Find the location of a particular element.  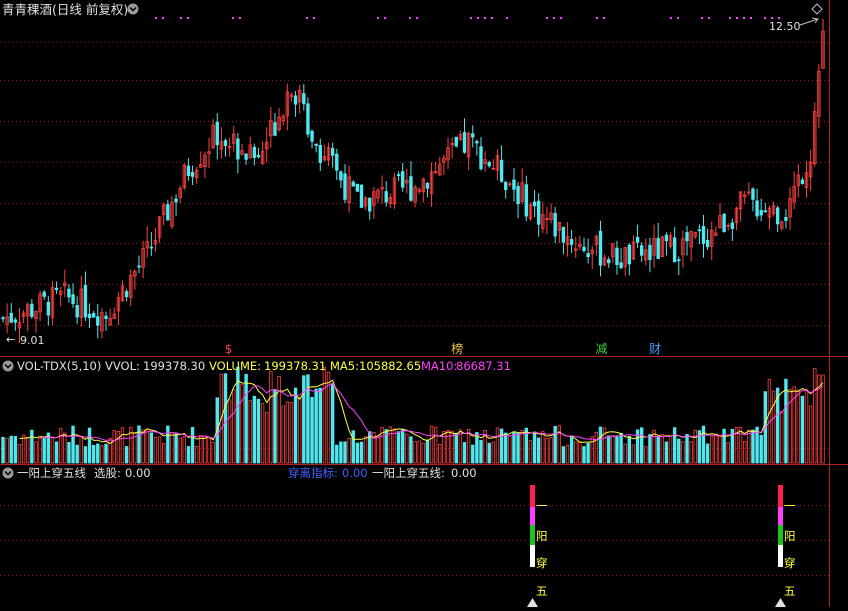

line-value: 0.00 is located at coordinates (464, 473).